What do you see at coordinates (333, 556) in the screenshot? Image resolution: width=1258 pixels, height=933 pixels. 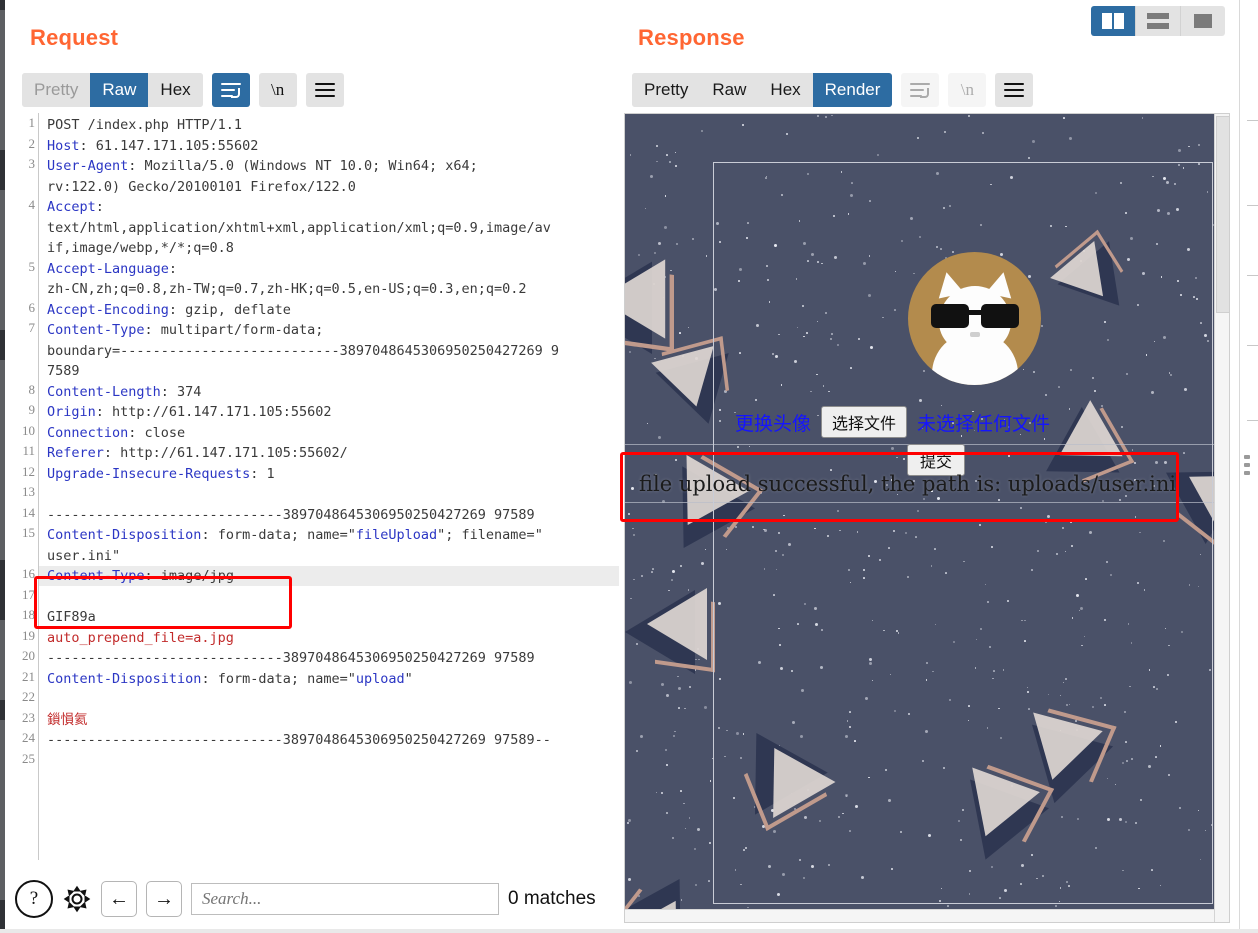 I see `code-line: user.ini"` at bounding box center [333, 556].